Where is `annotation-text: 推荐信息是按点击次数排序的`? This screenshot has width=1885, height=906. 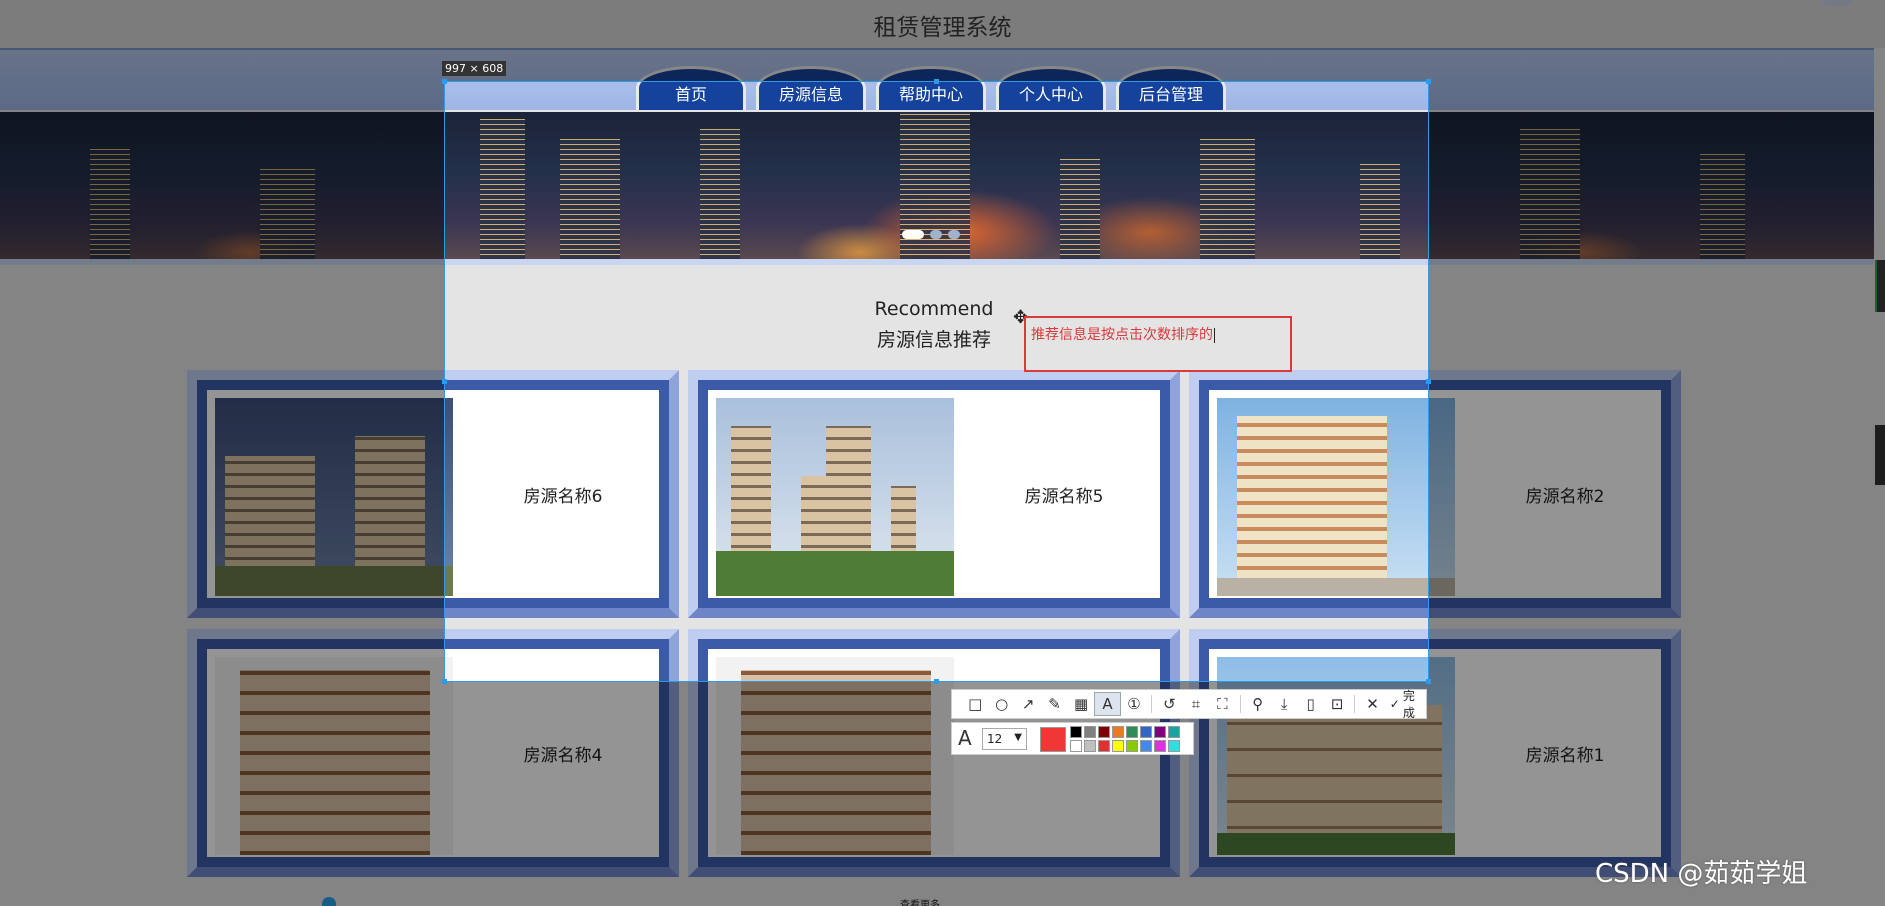
annotation-text: 推荐信息是按点击次数排序的 is located at coordinates (1123, 334).